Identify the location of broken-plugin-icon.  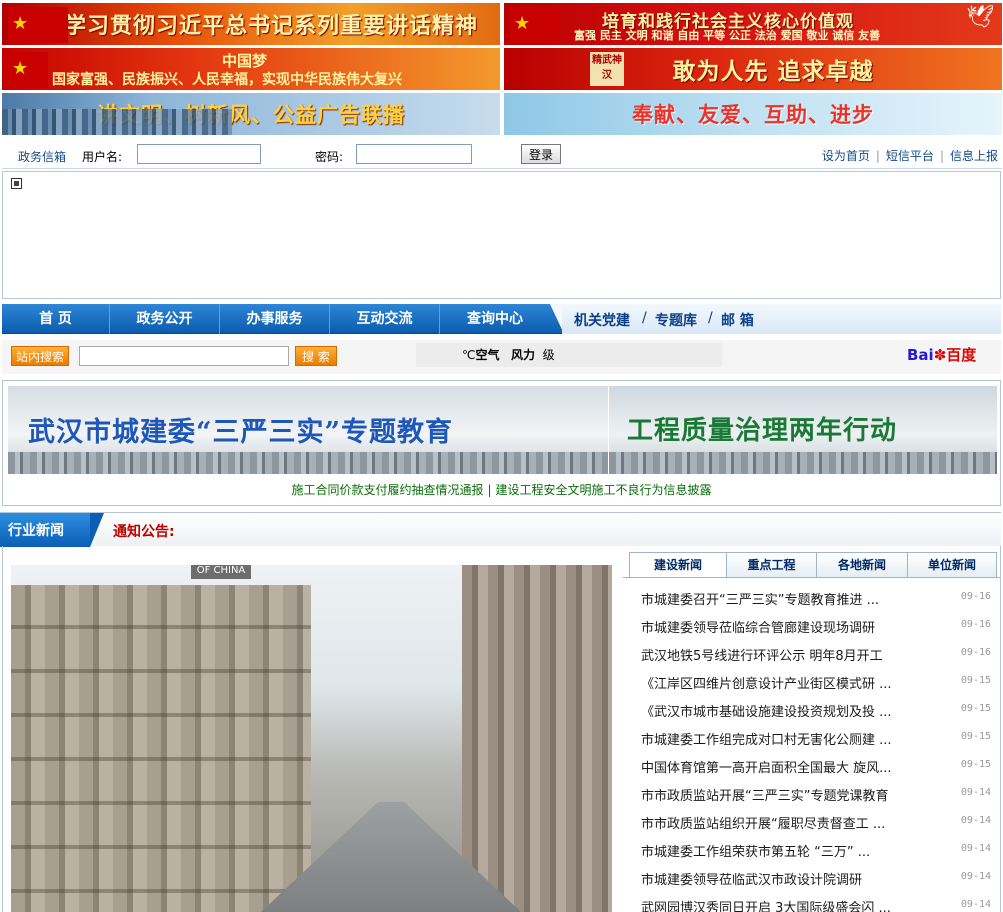
(16, 183).